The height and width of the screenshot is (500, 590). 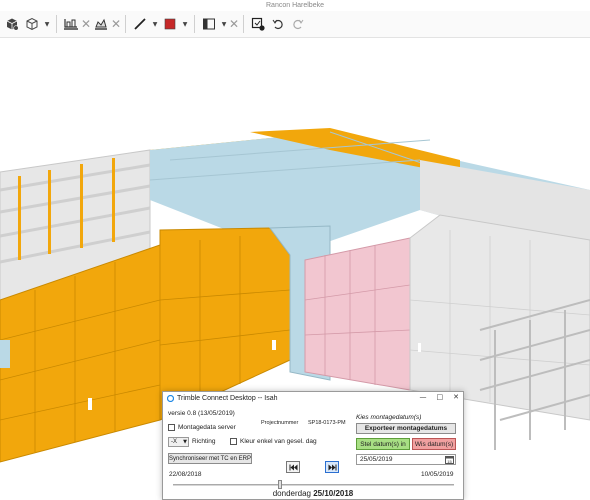 What do you see at coordinates (207, 427) in the screenshot?
I see `server-checkbox-label: Montagedata server` at bounding box center [207, 427].